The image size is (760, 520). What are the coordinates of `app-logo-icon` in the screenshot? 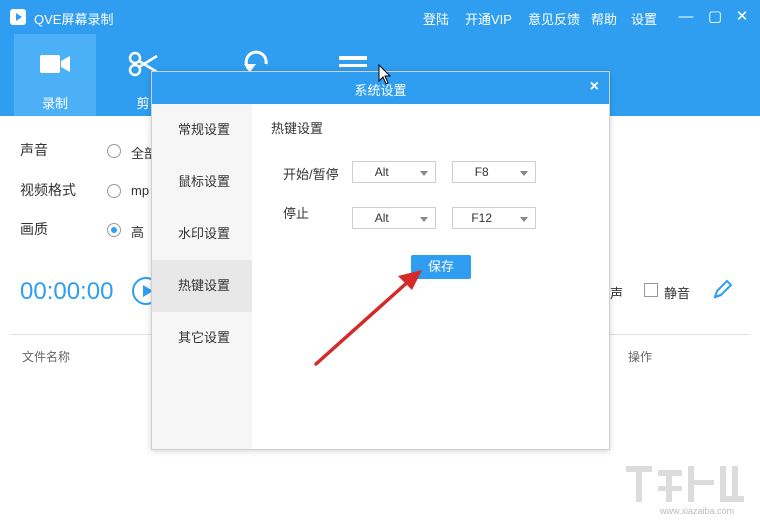 It's located at (18, 17).